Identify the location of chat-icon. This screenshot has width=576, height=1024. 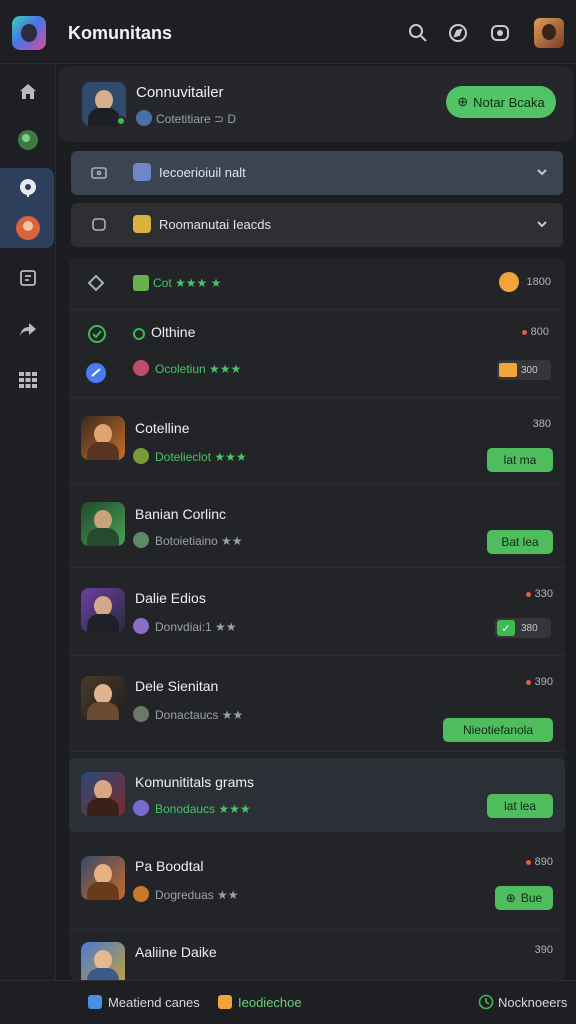
(500, 33).